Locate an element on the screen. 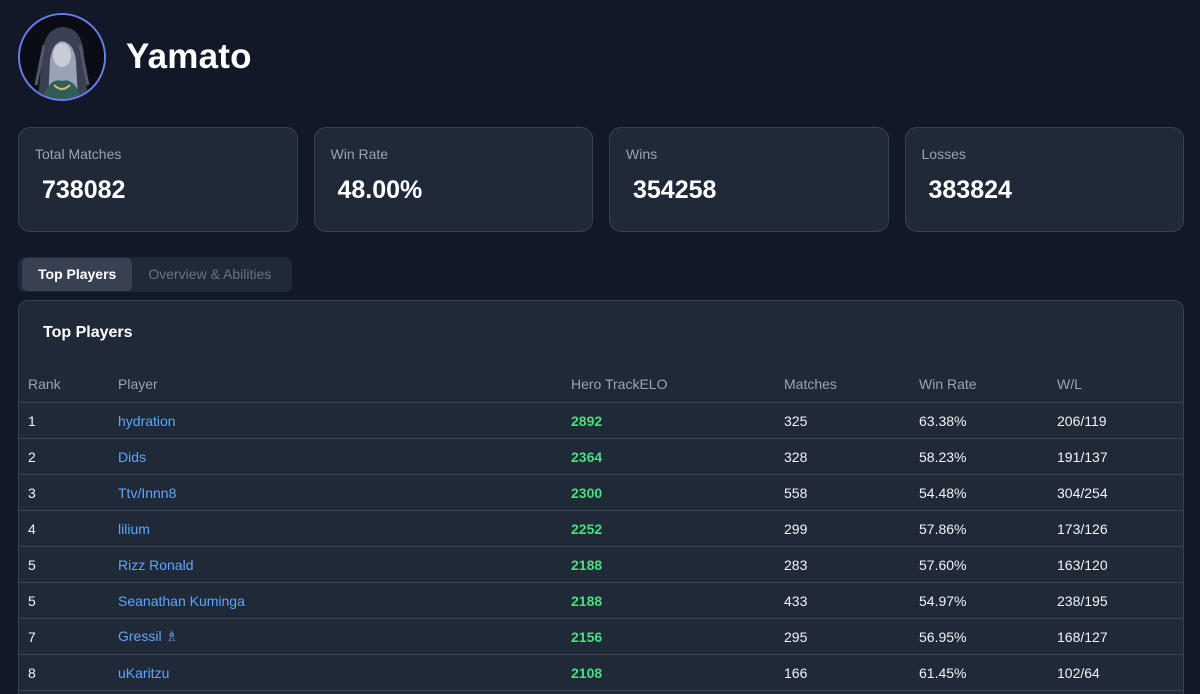 This screenshot has width=1200, height=694. player-cell: Seanathan Kuminga is located at coordinates (344, 600).